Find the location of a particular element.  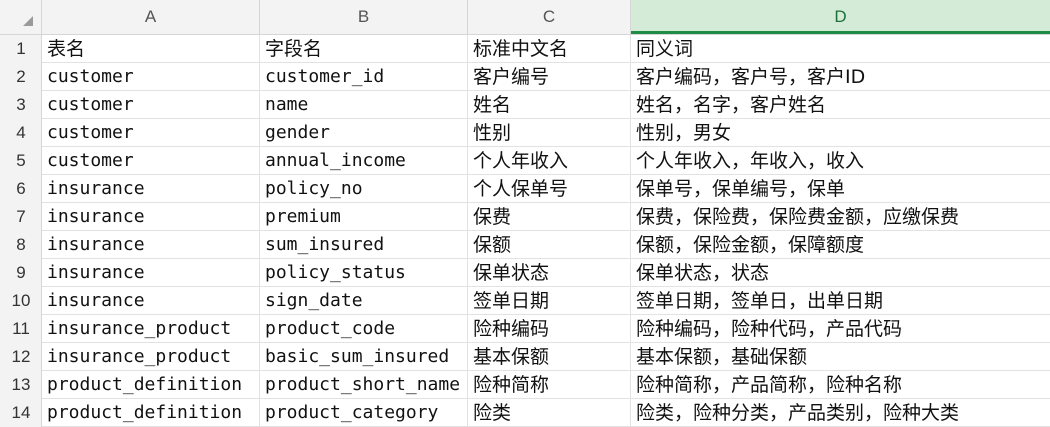

row-header: 3 is located at coordinates (21, 105).